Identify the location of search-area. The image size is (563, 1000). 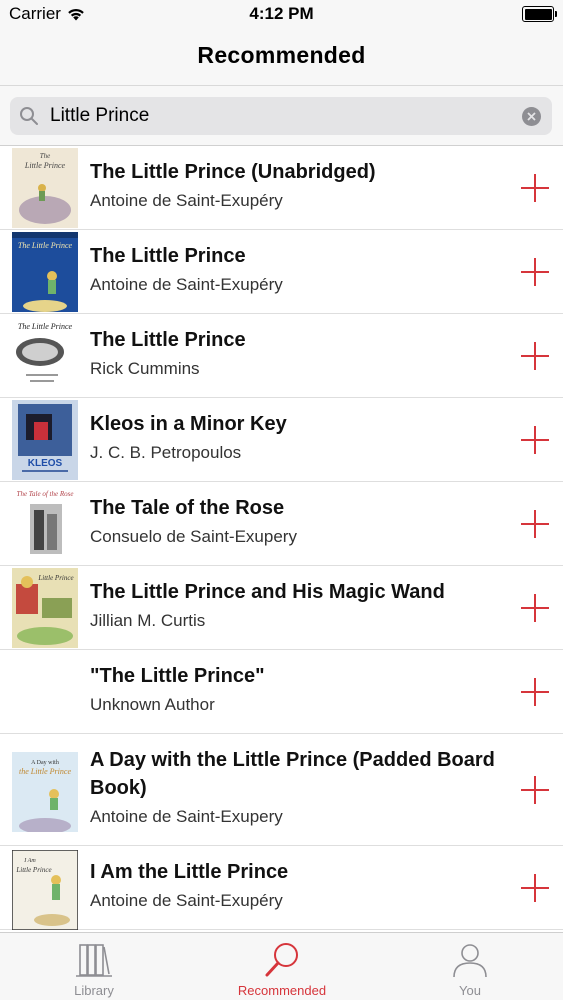
(281, 116).